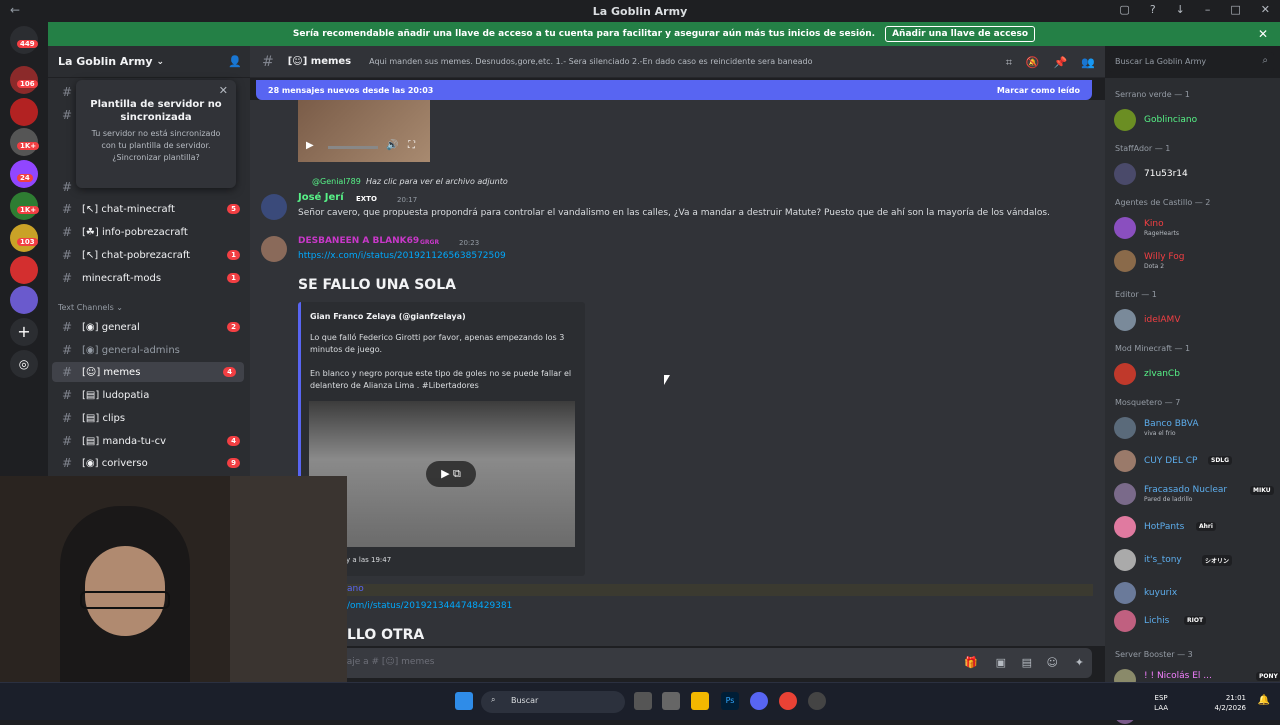 The width and height of the screenshot is (1280, 725). Describe the element at coordinates (960, 34) in the screenshot. I see `add-passkey-button: Añadir una llave de acceso` at that location.